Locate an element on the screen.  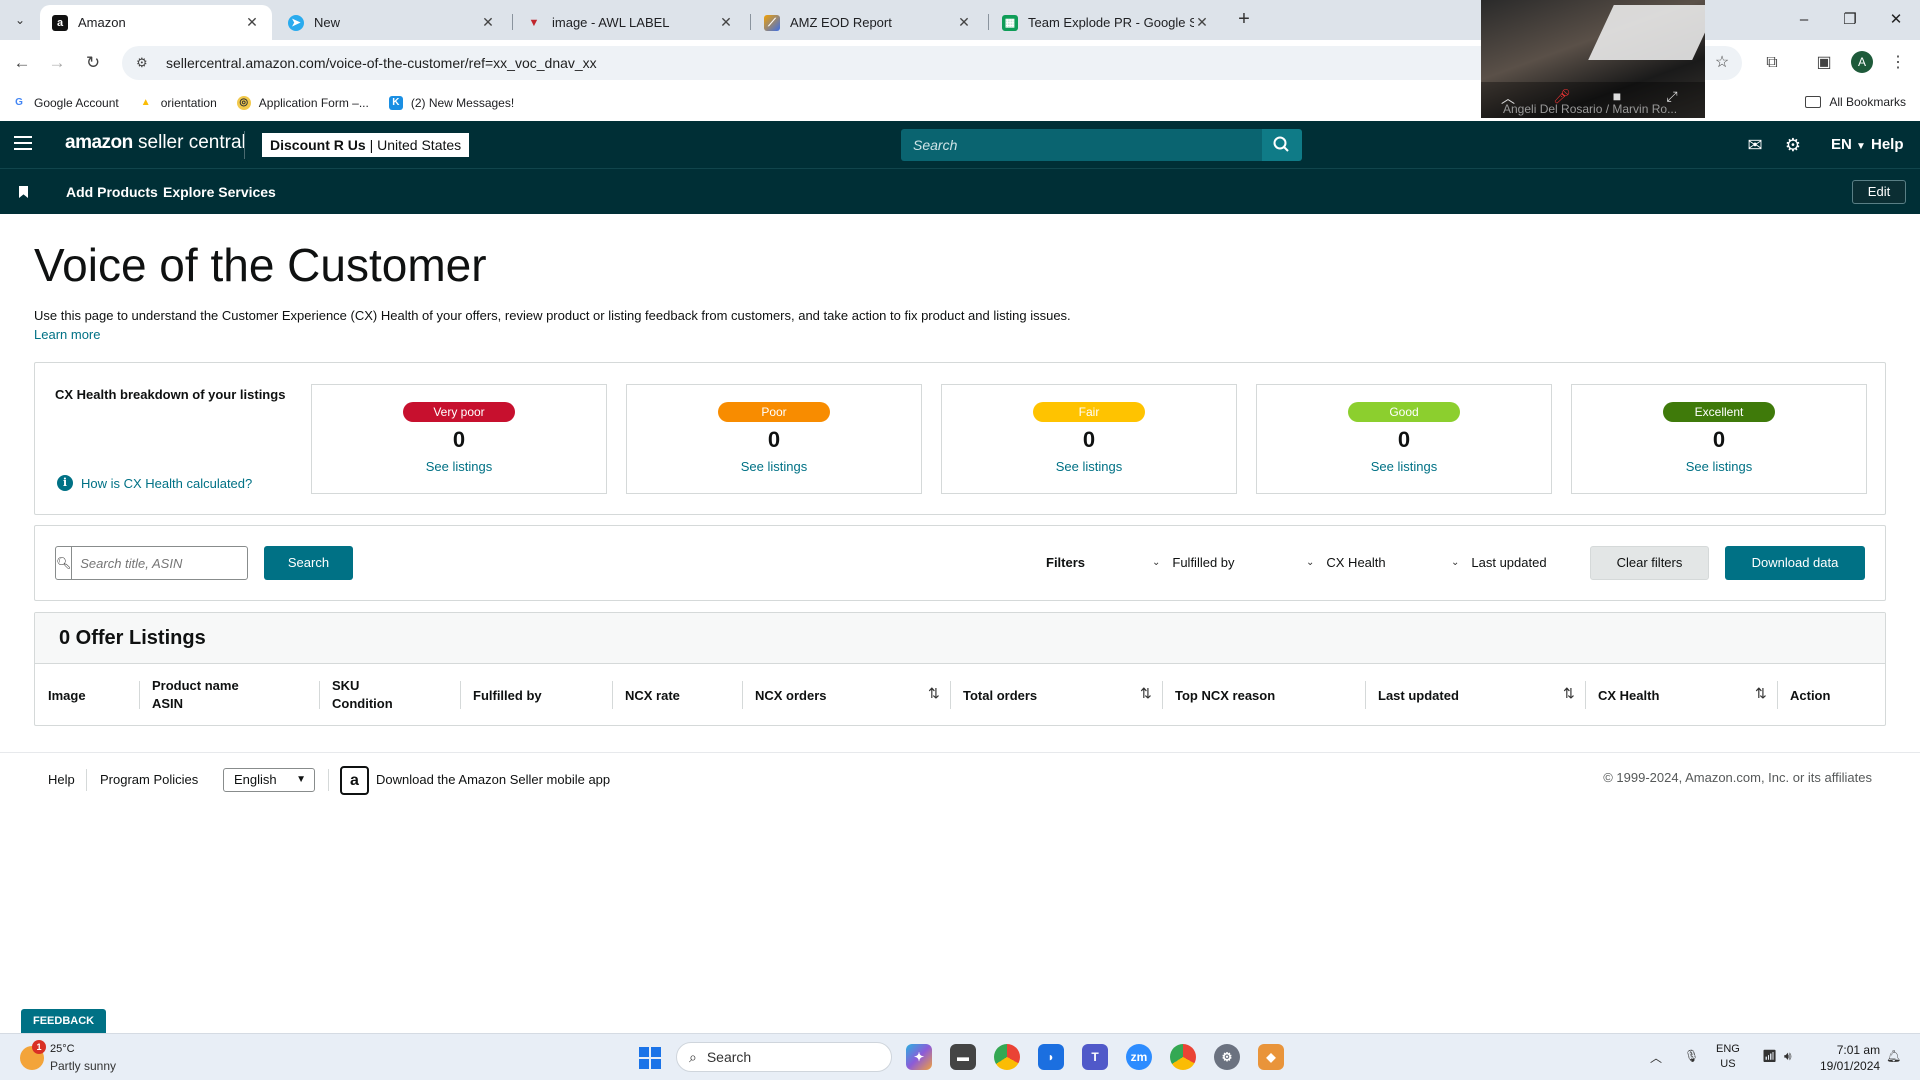
profile-avatar: A is located at coordinates (1862, 62).